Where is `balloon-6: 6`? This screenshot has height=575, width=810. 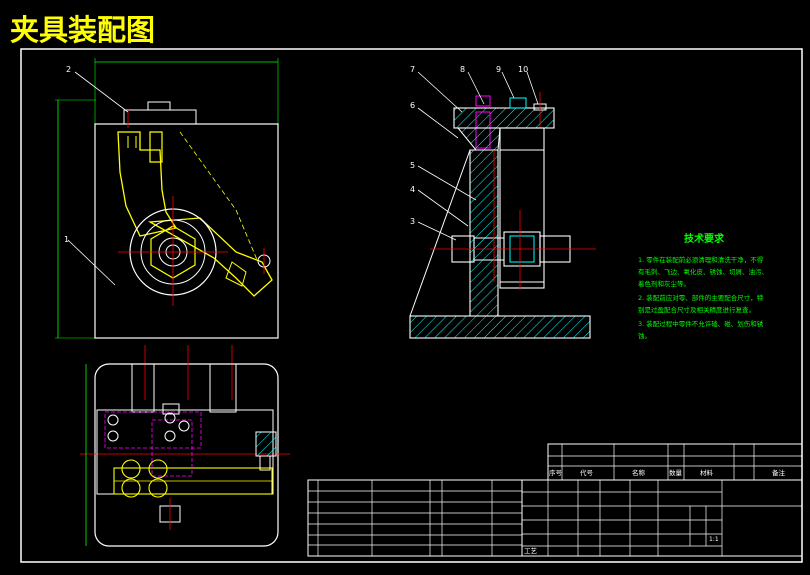
balloon-6: 6 is located at coordinates (412, 105).